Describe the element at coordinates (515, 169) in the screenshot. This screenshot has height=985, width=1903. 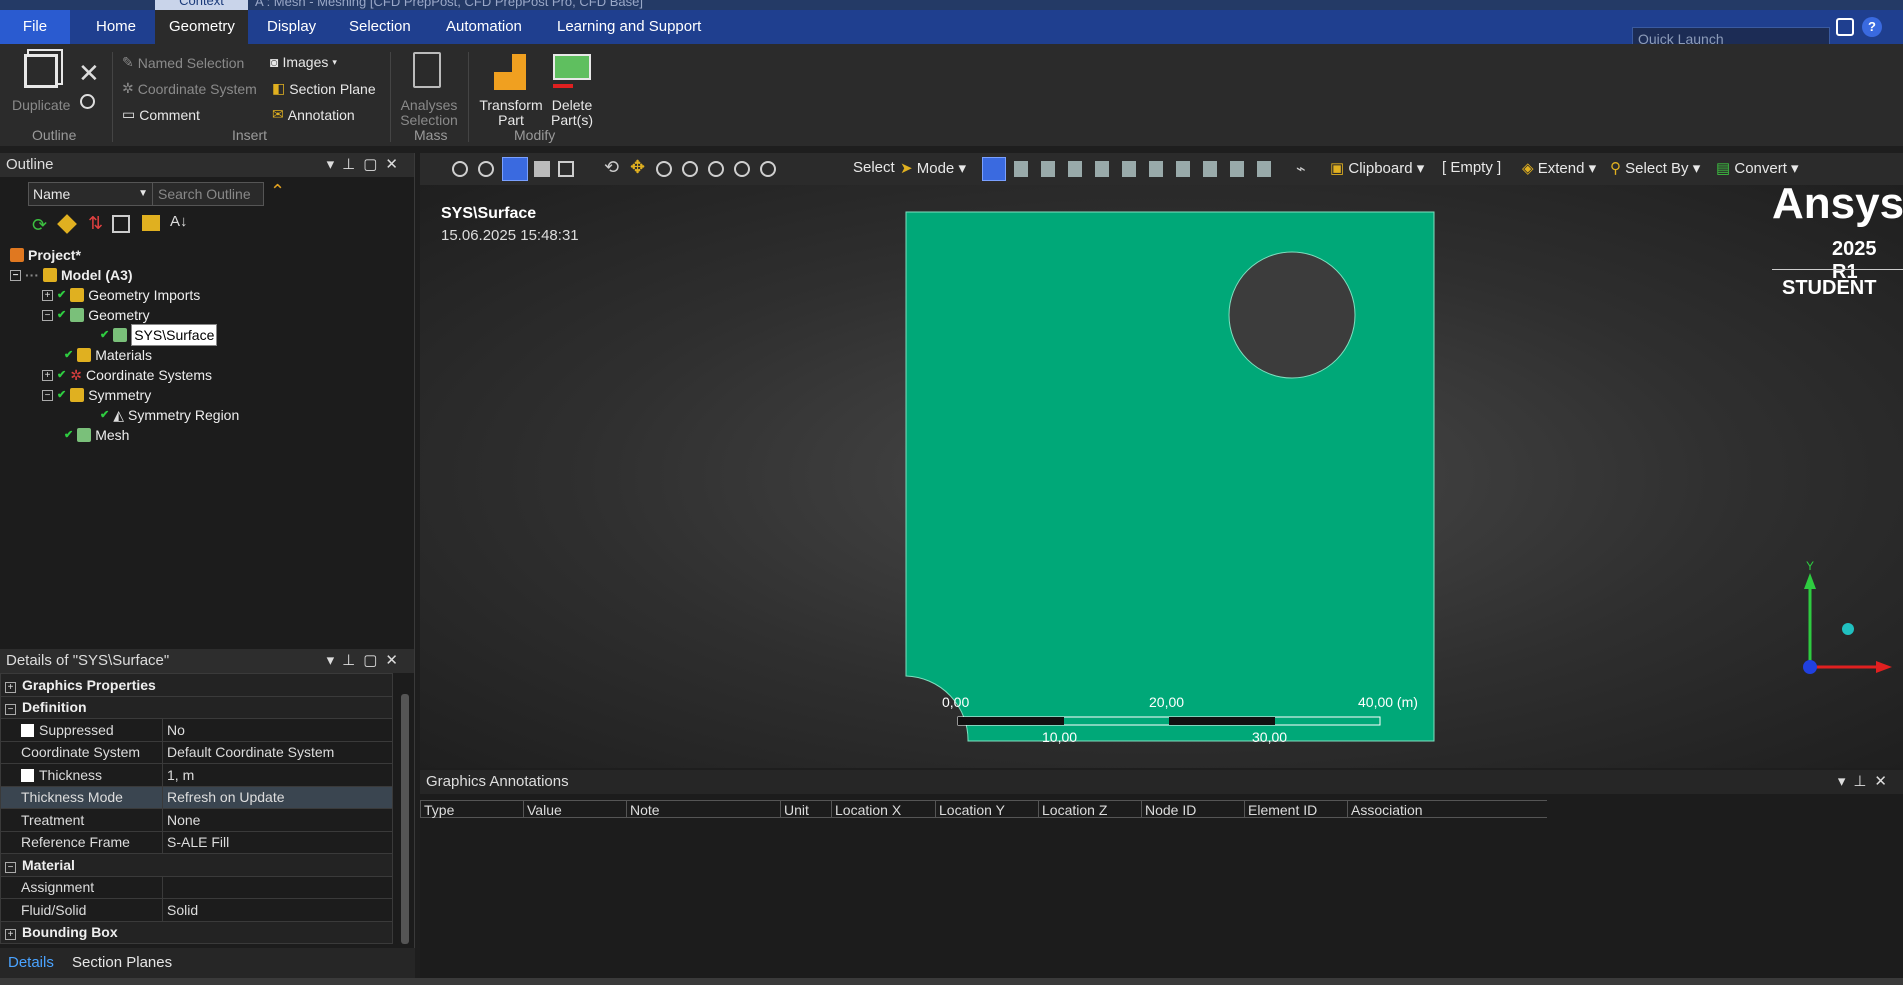
I see `box-select-icon` at that location.